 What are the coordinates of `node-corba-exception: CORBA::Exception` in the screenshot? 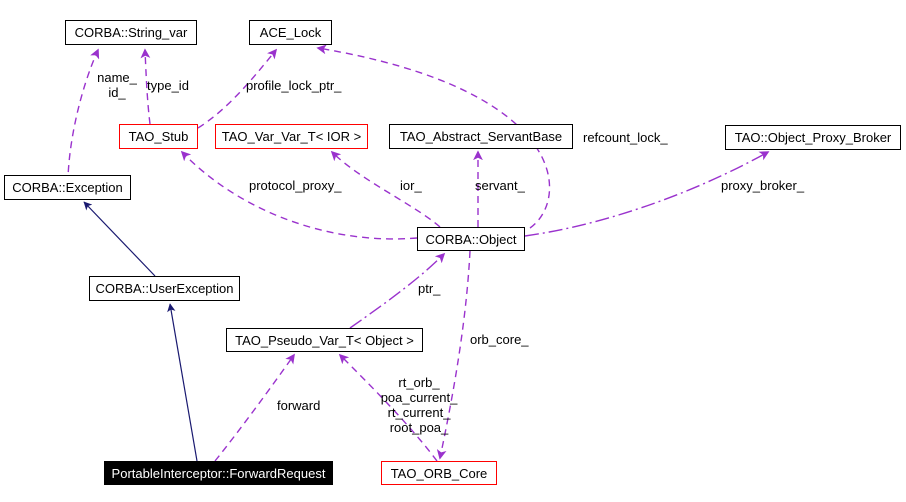 It's located at (67, 187).